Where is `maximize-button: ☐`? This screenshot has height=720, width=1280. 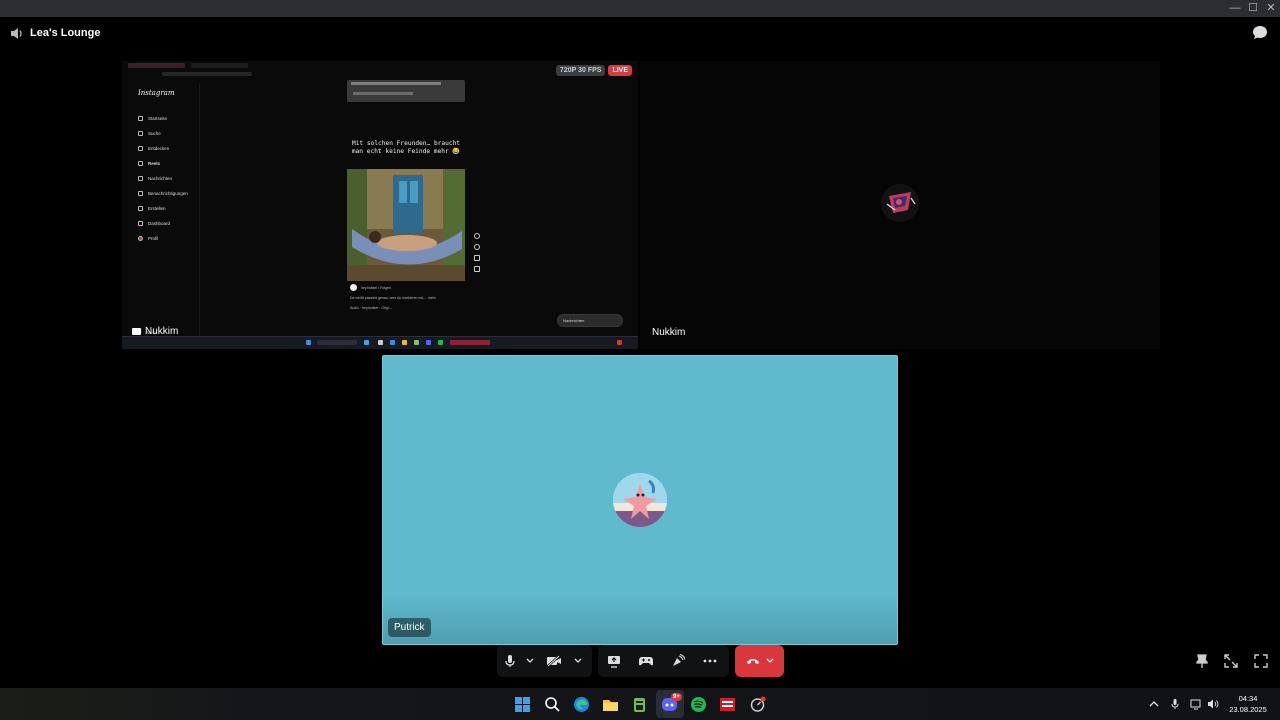
maximize-button: ☐ is located at coordinates (1253, 8).